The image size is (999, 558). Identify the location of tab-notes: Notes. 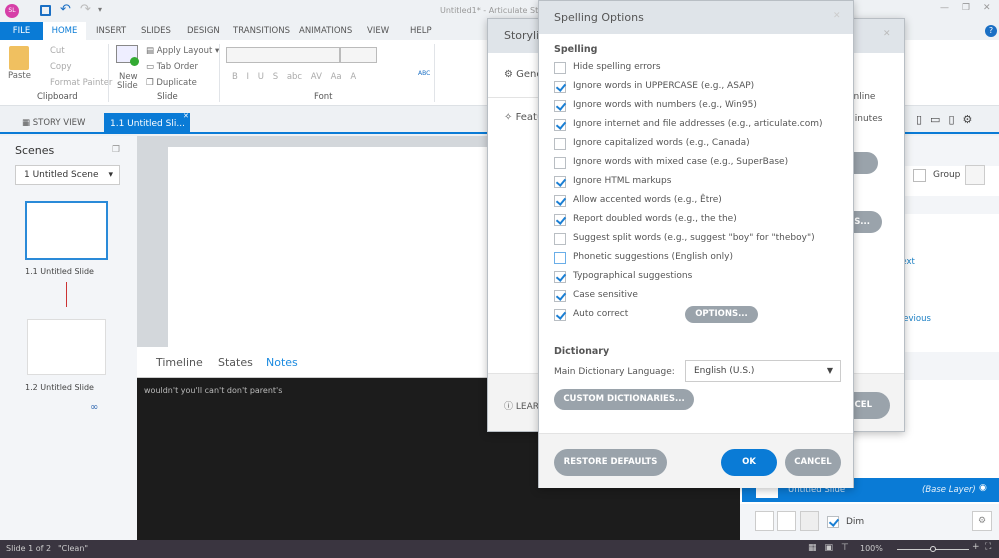
(282, 362).